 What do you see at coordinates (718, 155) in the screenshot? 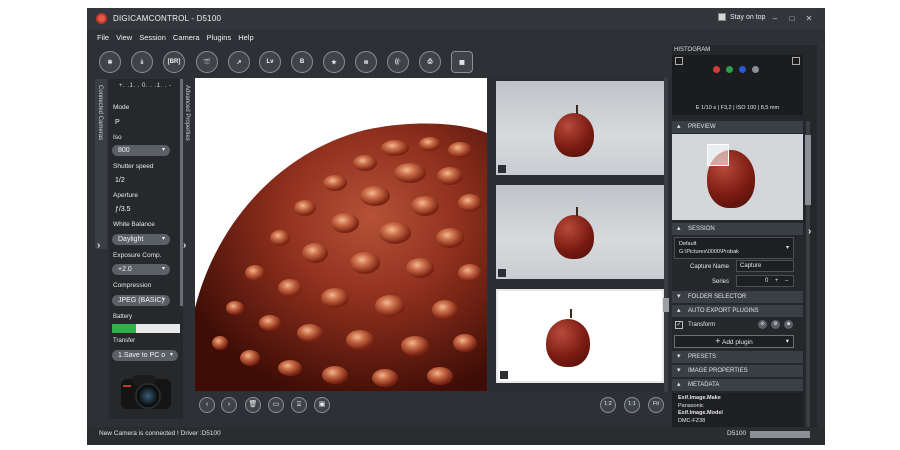
I see `preview-zoom-rect` at bounding box center [718, 155].